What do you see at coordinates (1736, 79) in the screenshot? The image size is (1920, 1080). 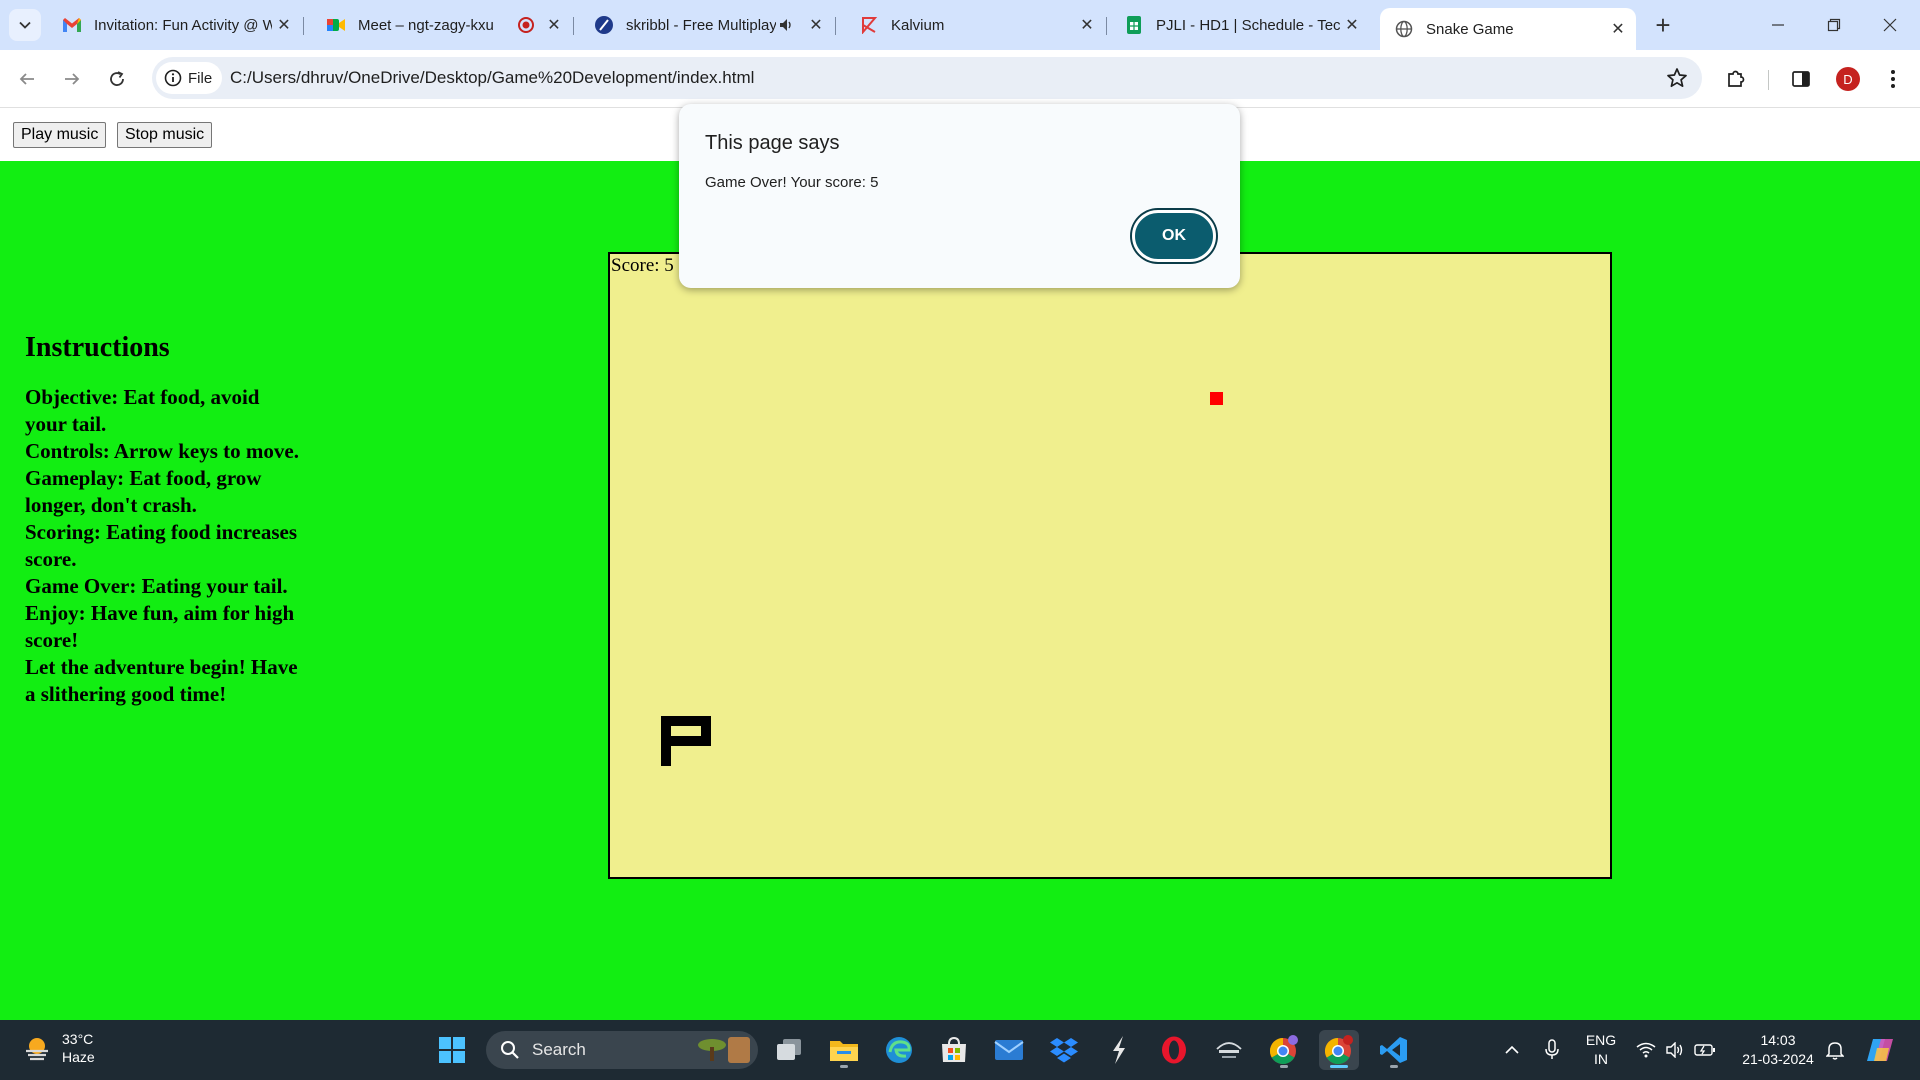 I see `extensions-button` at bounding box center [1736, 79].